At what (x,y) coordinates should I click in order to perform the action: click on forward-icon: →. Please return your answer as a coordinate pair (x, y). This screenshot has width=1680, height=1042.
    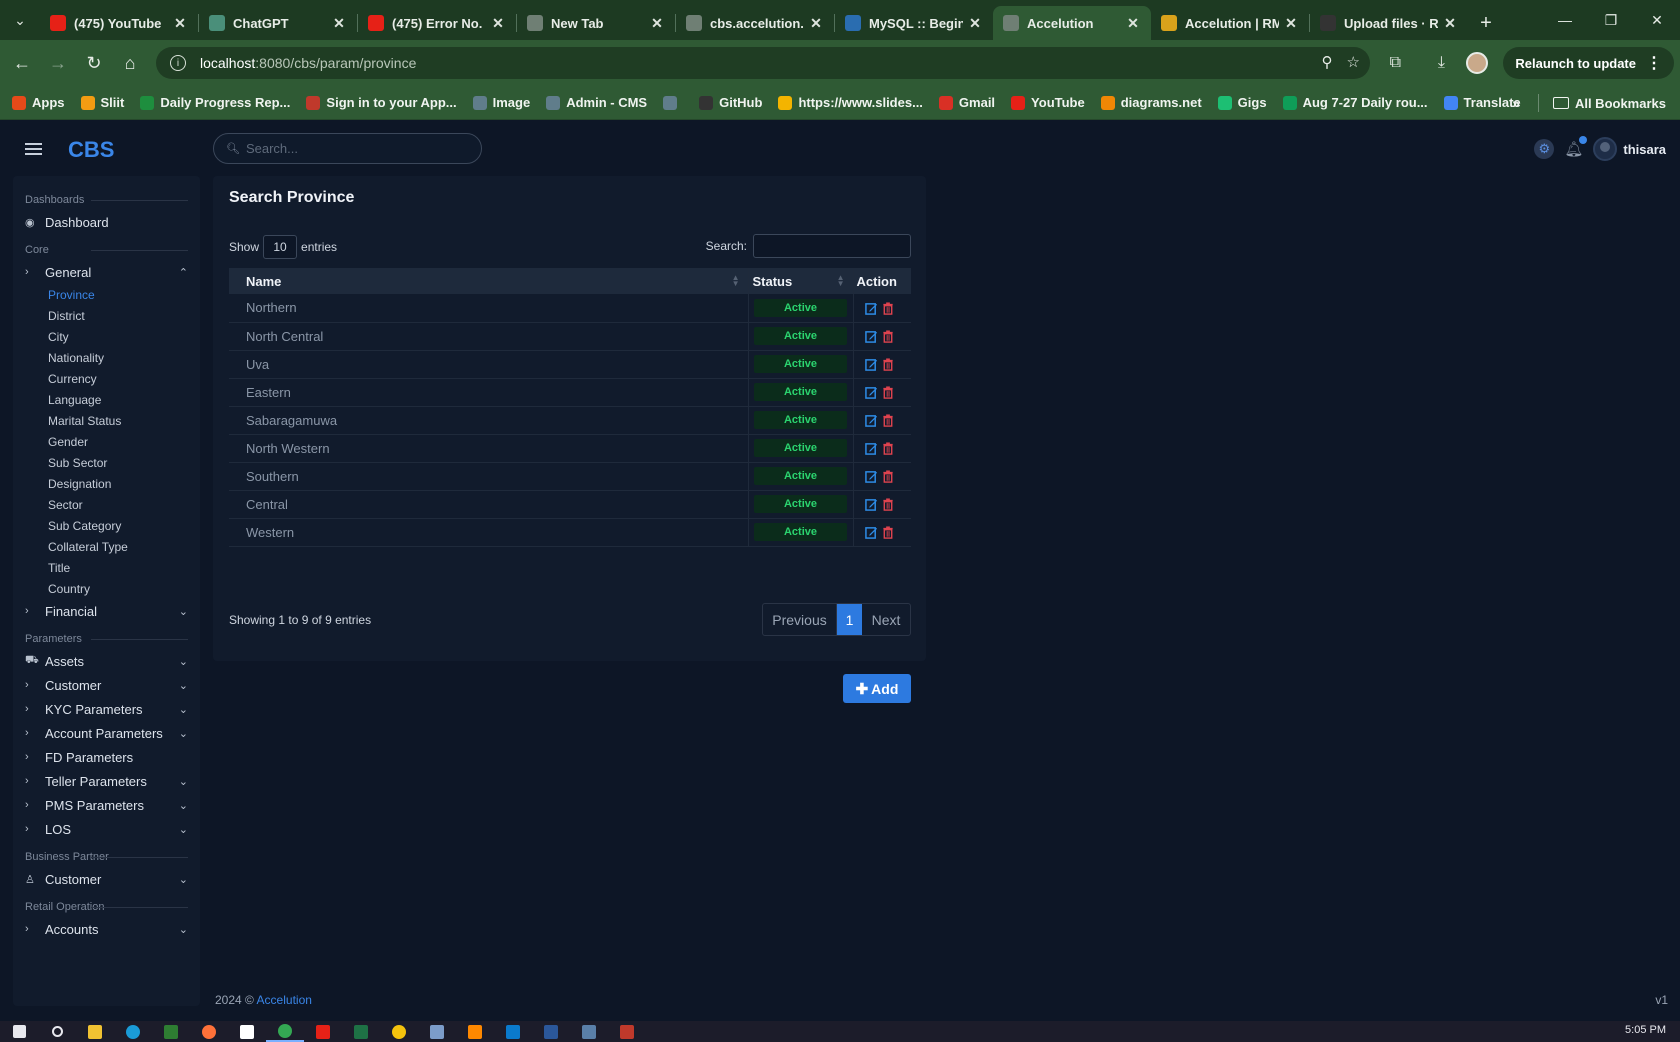
    Looking at the image, I should click on (58, 63).